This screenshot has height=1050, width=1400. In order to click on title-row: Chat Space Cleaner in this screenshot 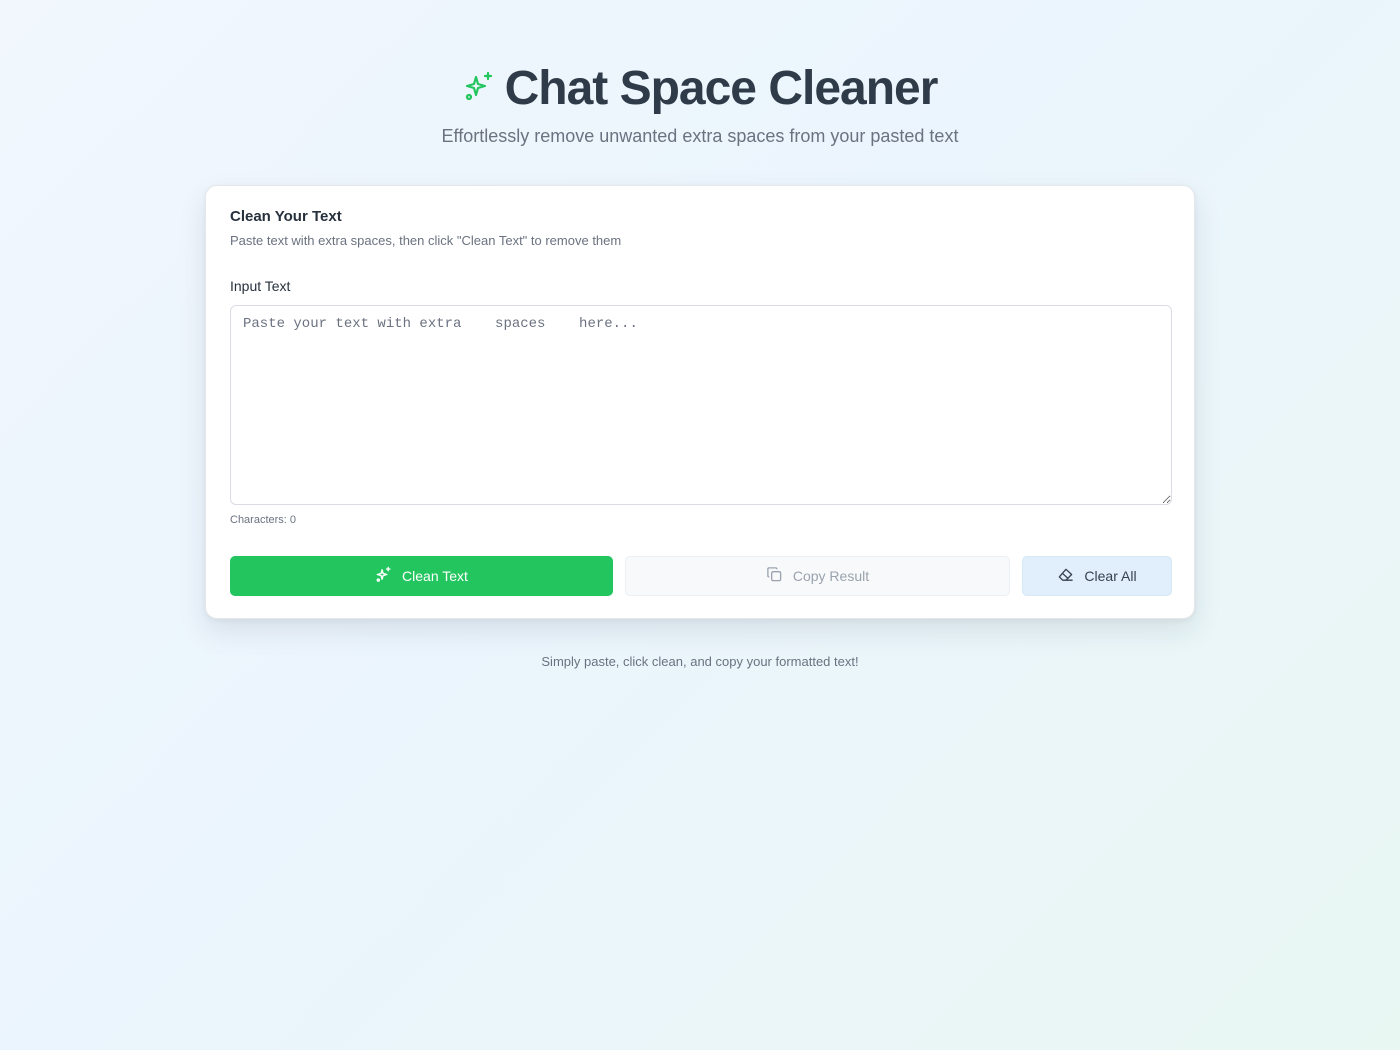, I will do `click(700, 88)`.